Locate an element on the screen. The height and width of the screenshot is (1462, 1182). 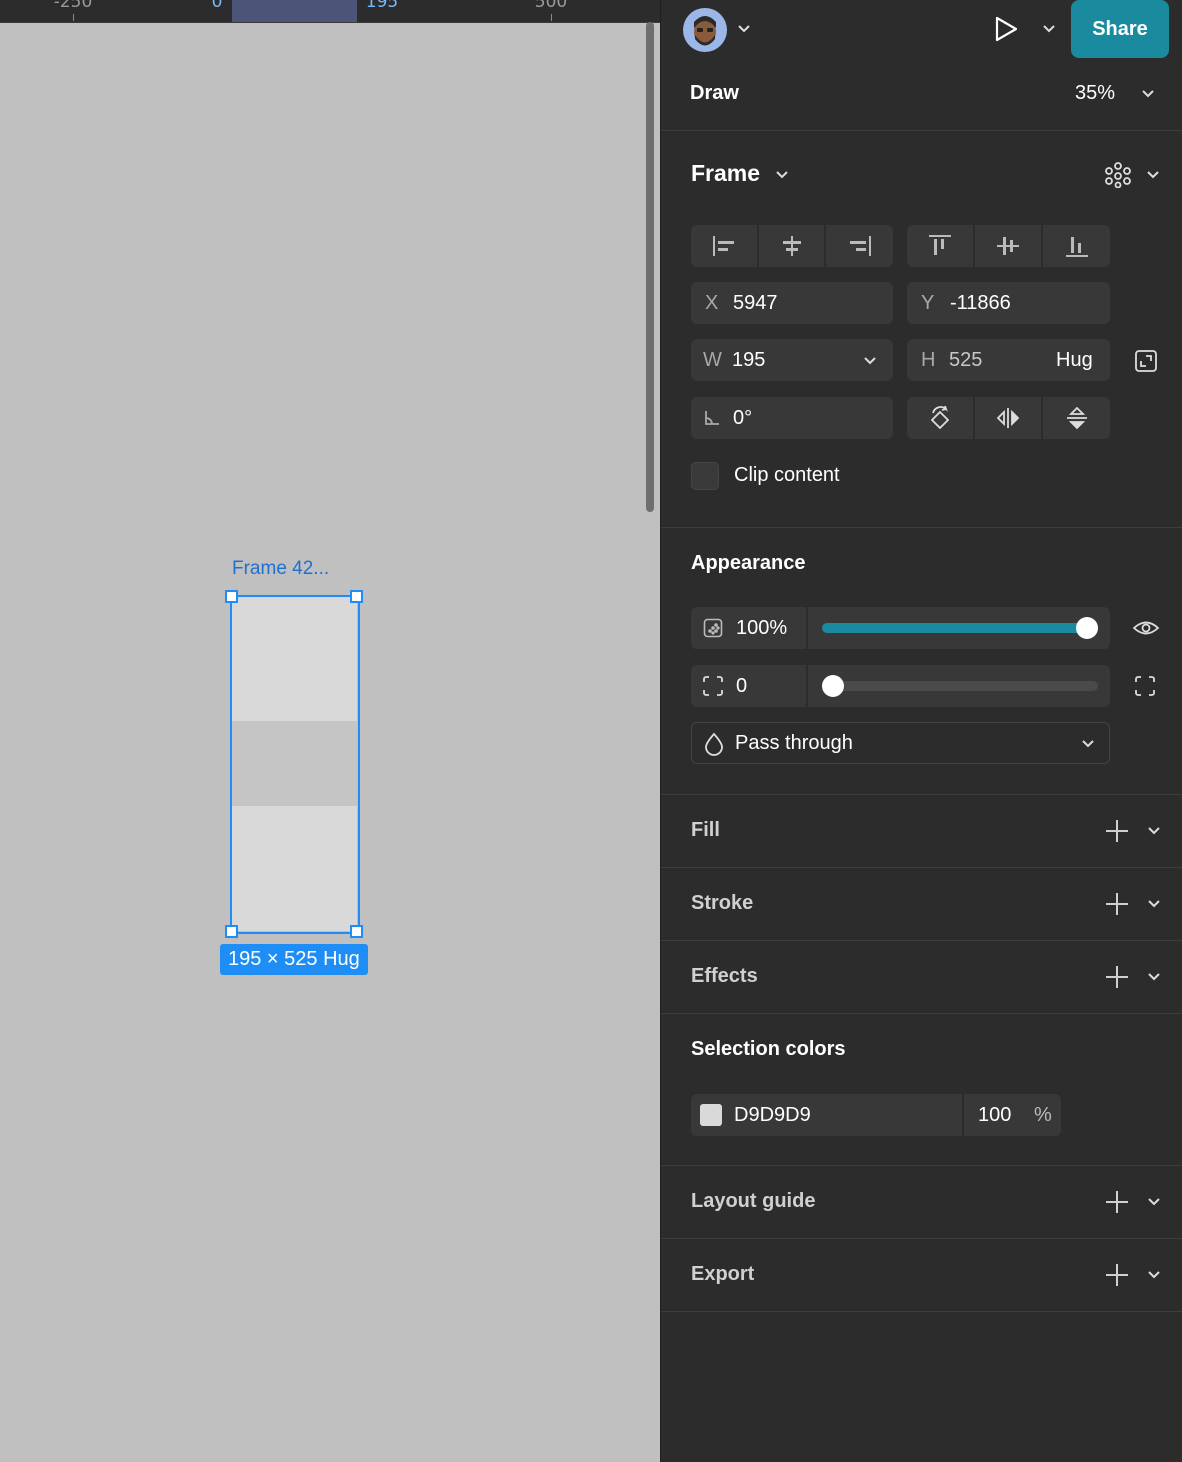
stroke-section-title: Stroke is located at coordinates (722, 903).